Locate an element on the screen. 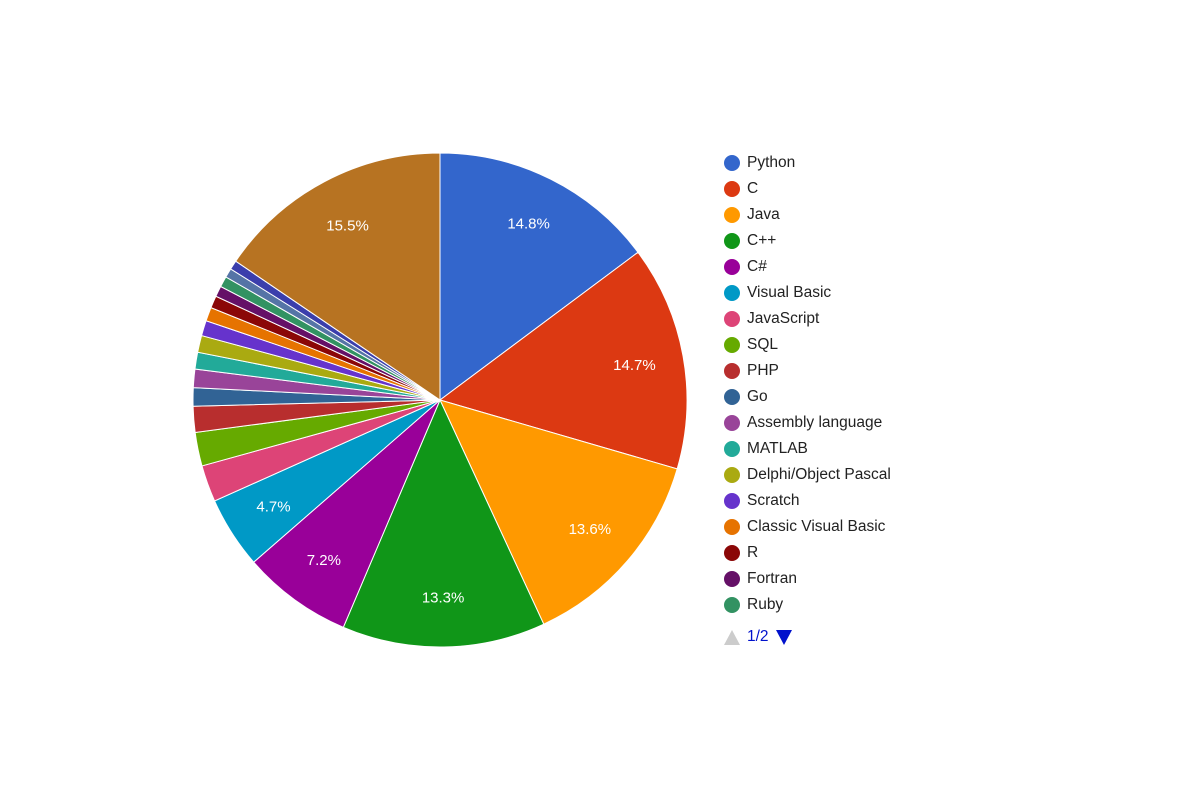 The width and height of the screenshot is (1200, 800). legend-item: PHP is located at coordinates (807, 371).